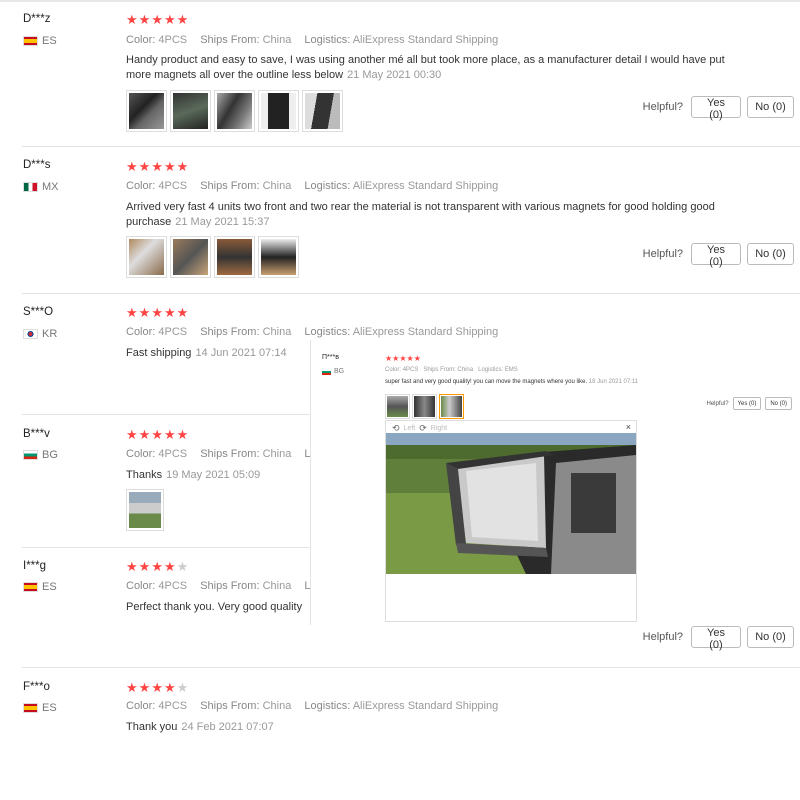 Image resolution: width=800 pixels, height=800 pixels. What do you see at coordinates (49, 708) in the screenshot?
I see `country-code: ES` at bounding box center [49, 708].